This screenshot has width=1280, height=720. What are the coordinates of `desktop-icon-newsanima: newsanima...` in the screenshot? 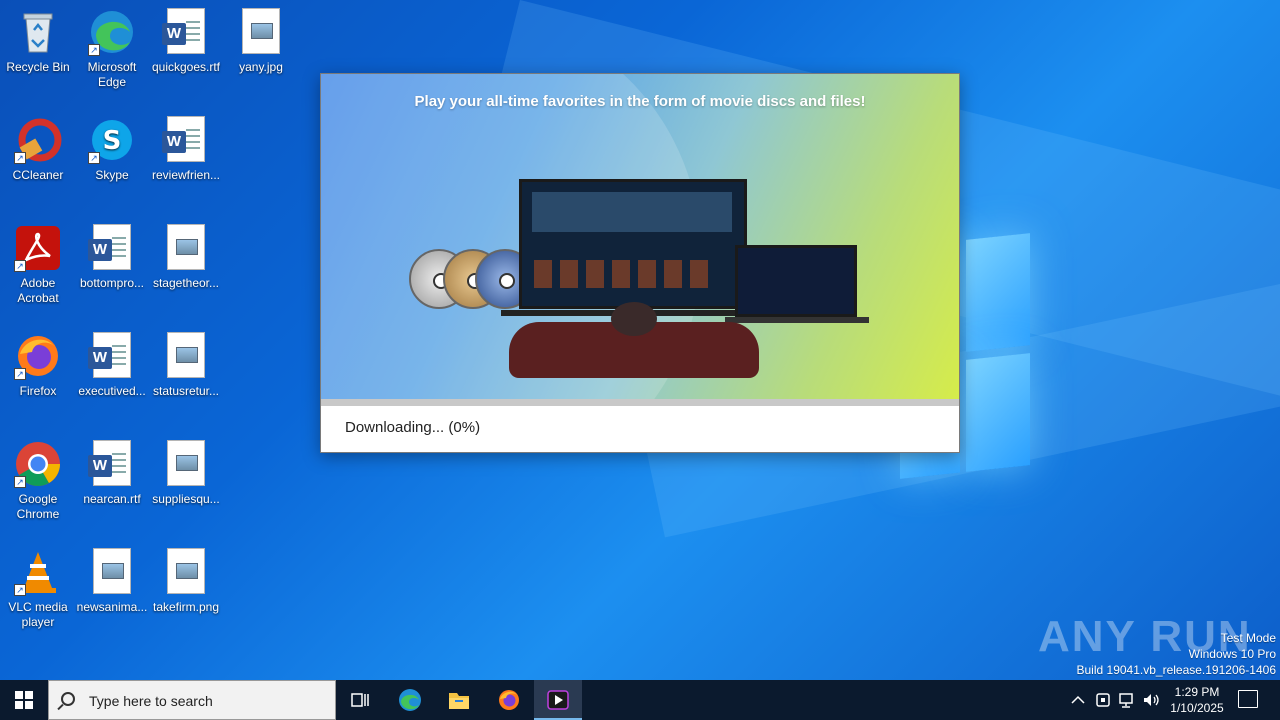 It's located at (112, 581).